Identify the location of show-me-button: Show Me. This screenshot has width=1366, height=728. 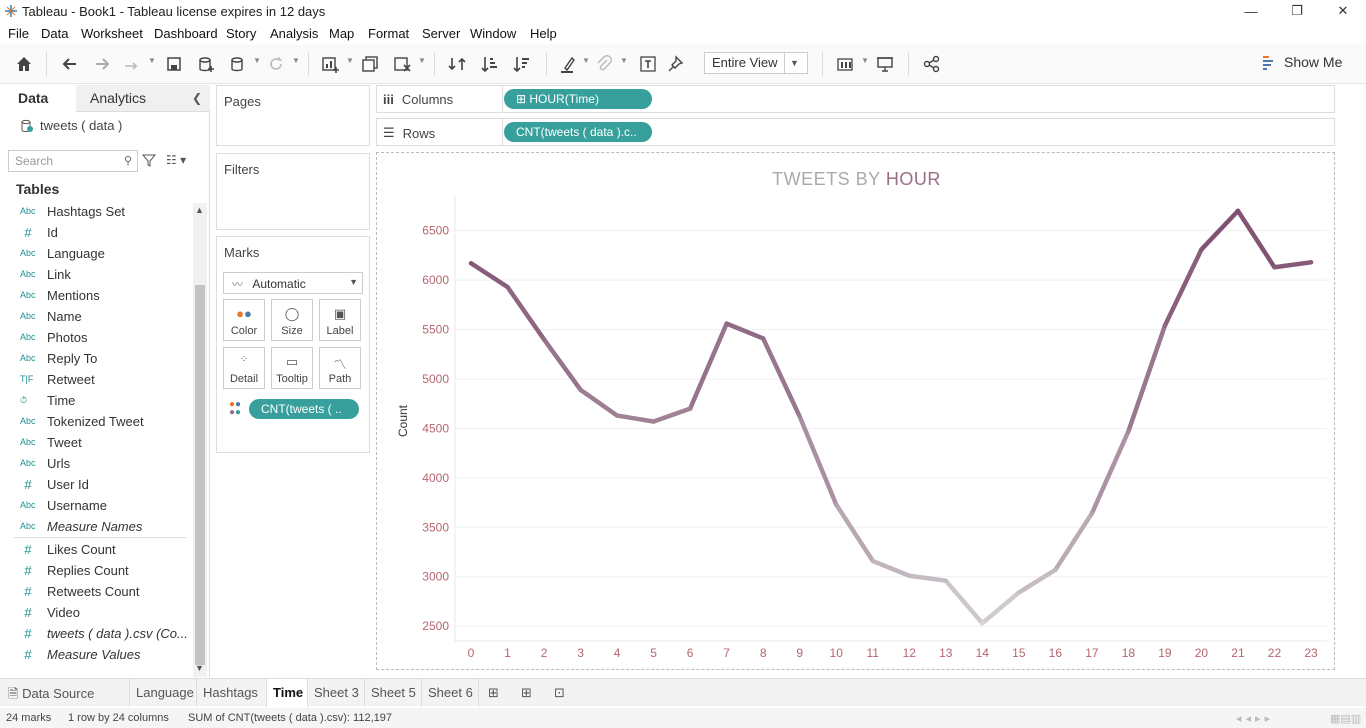
(1302, 62).